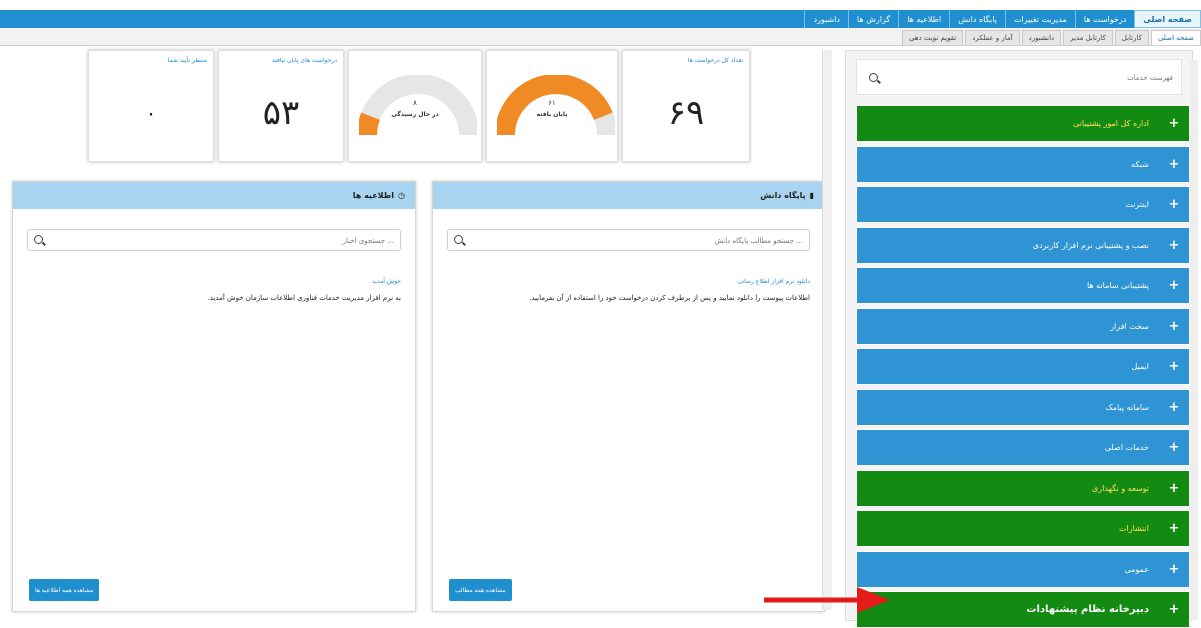 The width and height of the screenshot is (1201, 628). What do you see at coordinates (1120, 488) in the screenshot?
I see `sidebar-item-label: توسعه و نگهداری` at bounding box center [1120, 488].